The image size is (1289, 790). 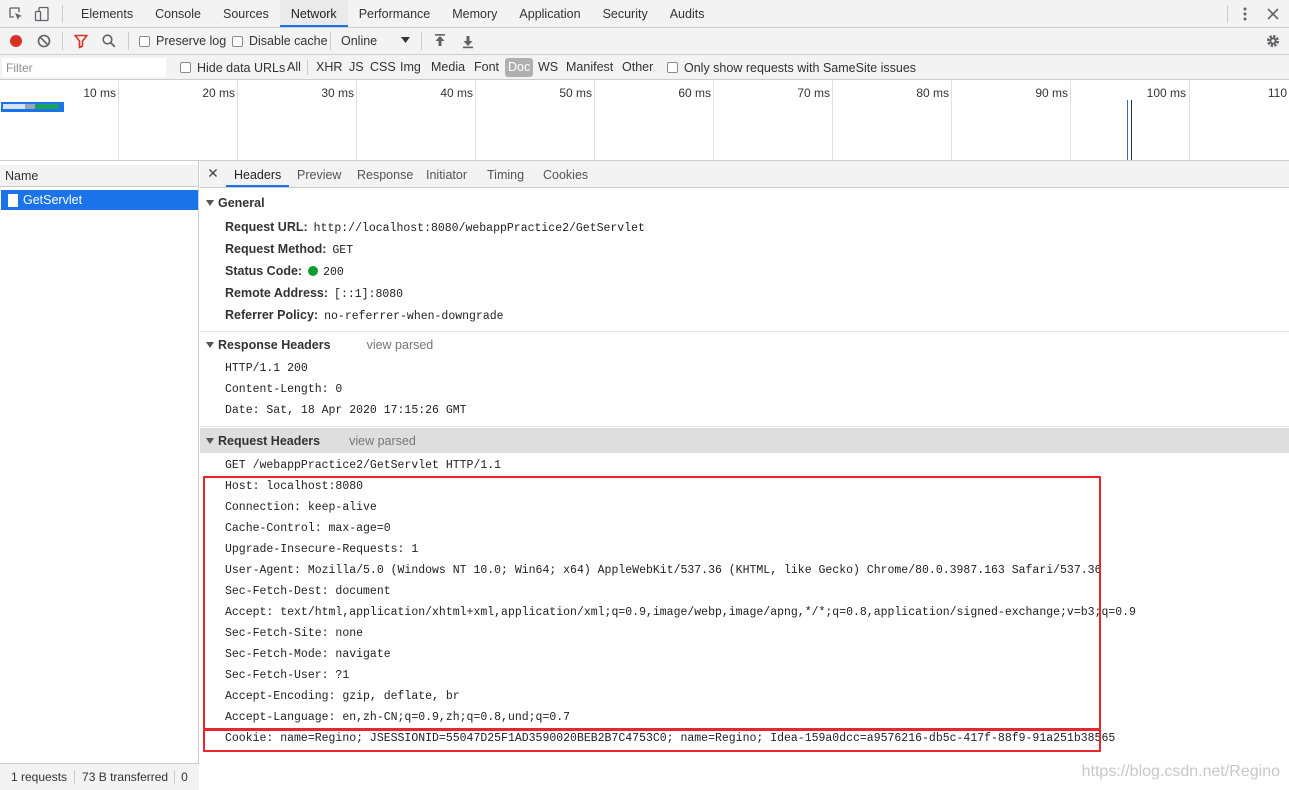 I want to click on tick-label: 50 ms, so click(x=575, y=93).